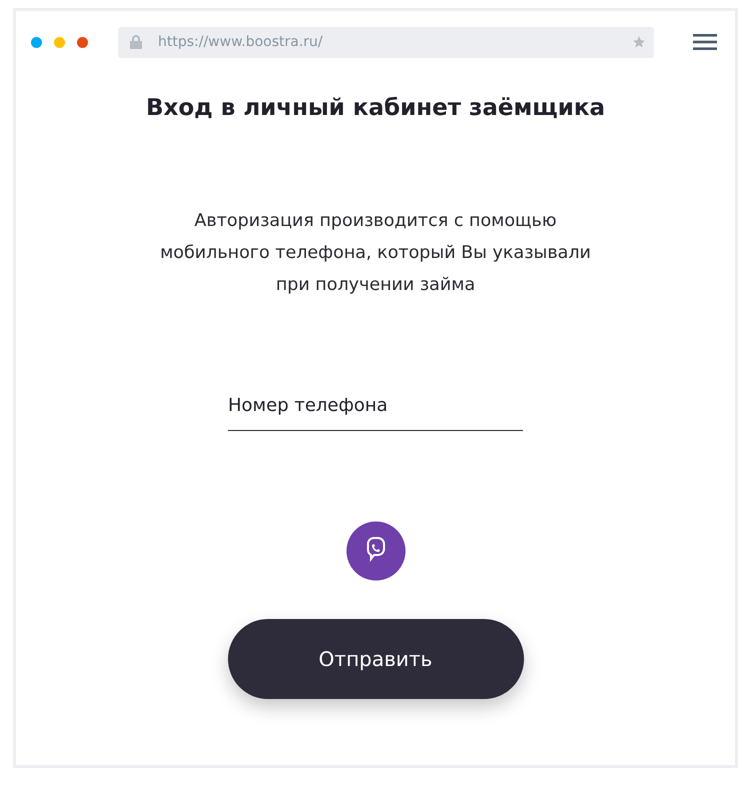 The width and height of the screenshot is (751, 787). What do you see at coordinates (375, 108) in the screenshot?
I see `page-title: Вход в личный кабинет заёмщика` at bounding box center [375, 108].